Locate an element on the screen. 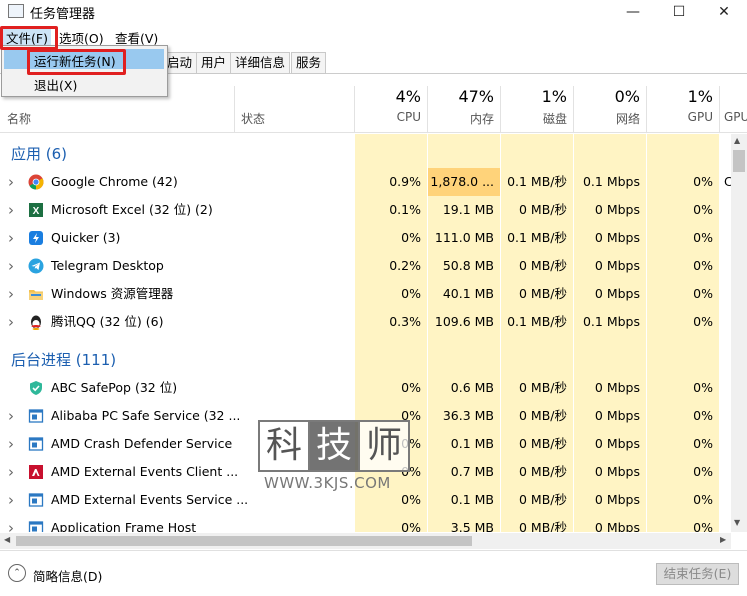  process-name: Telegram Desktop is located at coordinates (107, 265).